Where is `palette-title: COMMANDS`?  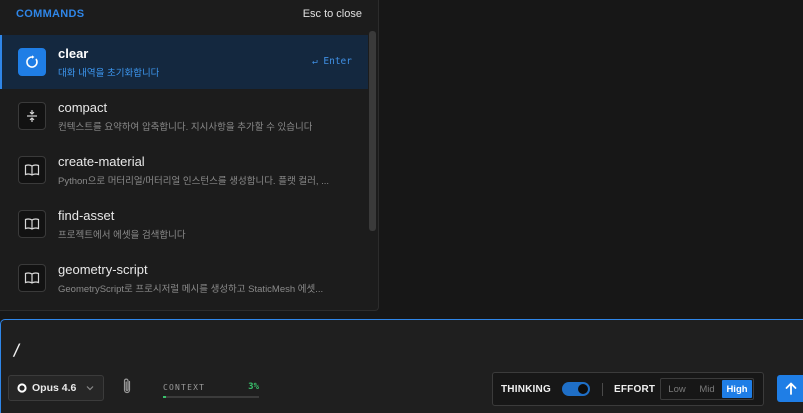
palette-title: COMMANDS is located at coordinates (50, 14).